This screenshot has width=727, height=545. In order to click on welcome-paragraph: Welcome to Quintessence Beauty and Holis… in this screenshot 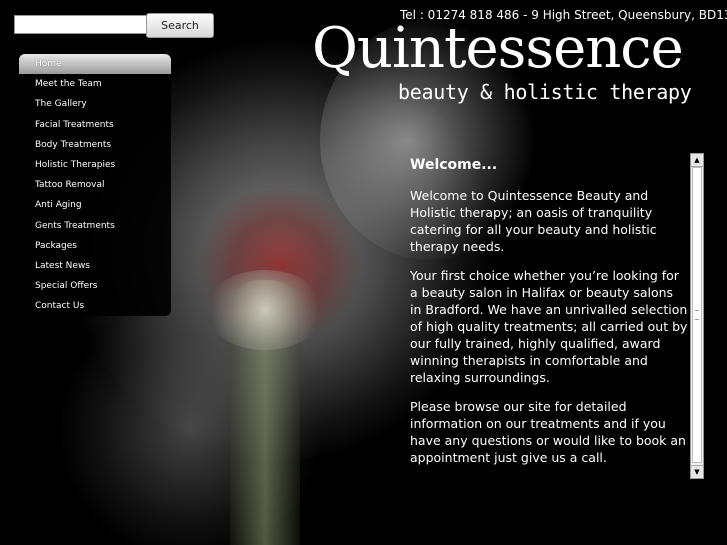, I will do `click(533, 221)`.